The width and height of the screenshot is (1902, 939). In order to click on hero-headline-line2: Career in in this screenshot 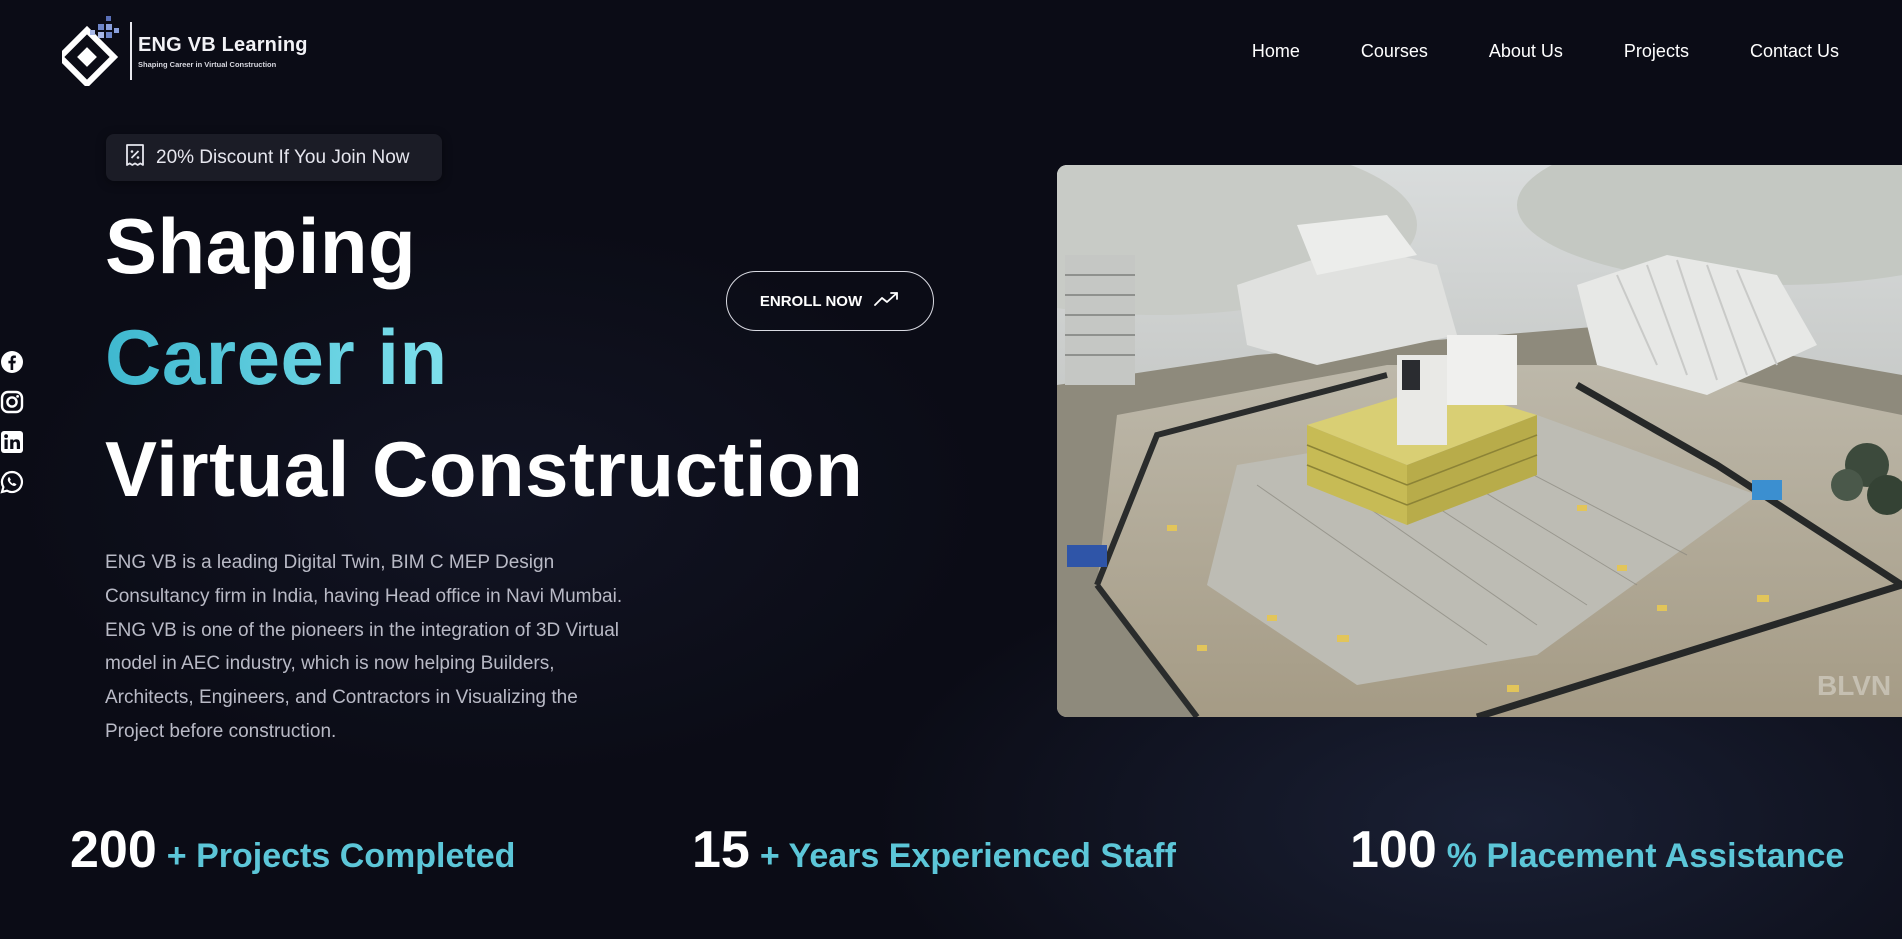, I will do `click(276, 357)`.